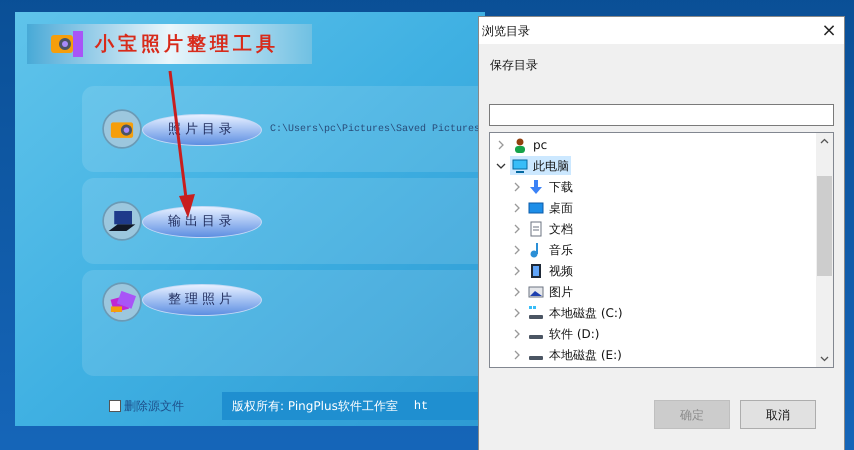  I want to click on tree-item: 本地磁盘 (C:), so click(575, 312).